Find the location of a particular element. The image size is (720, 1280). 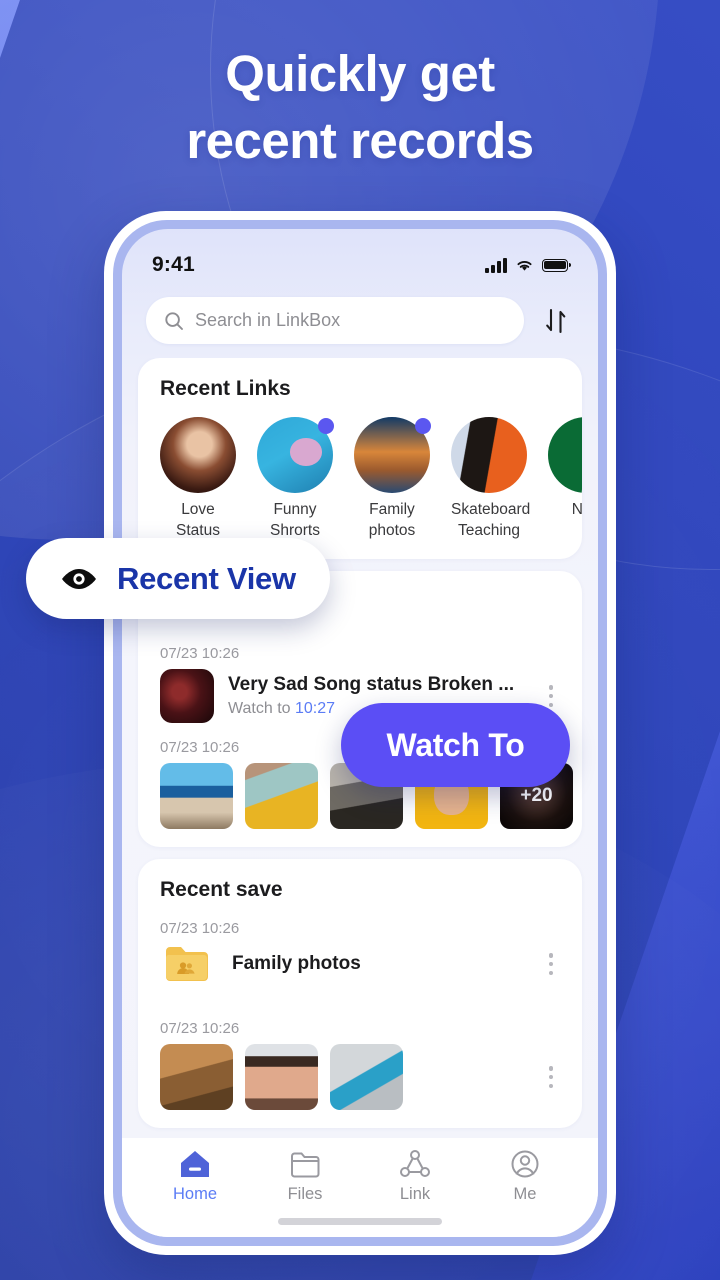

recent-view-callout: Recent View is located at coordinates (178, 578).